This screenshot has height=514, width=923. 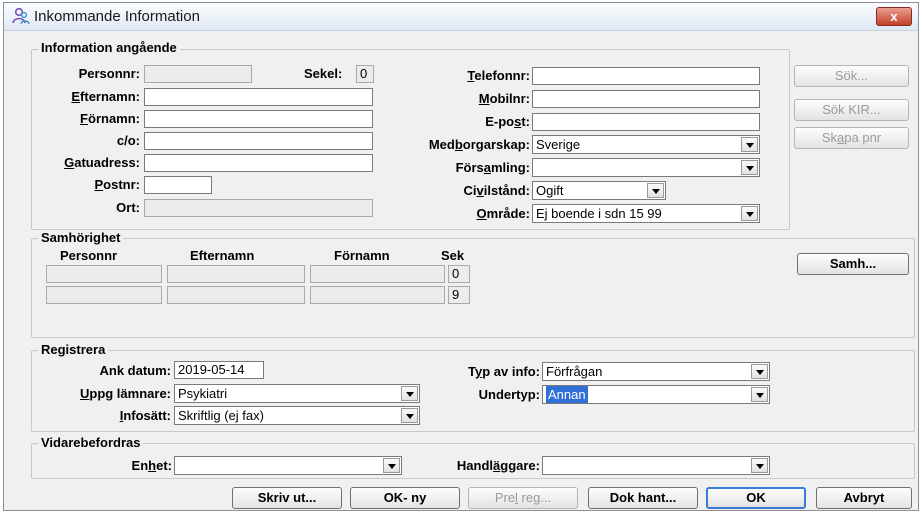 I want to click on postnr-label-mnemonic: P, so click(x=99, y=184).